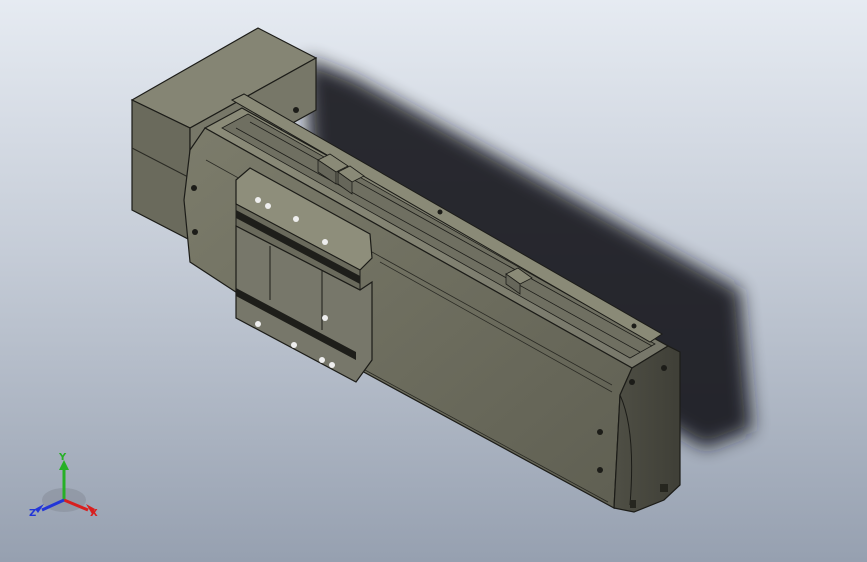 Image resolution: width=867 pixels, height=562 pixels. What do you see at coordinates (62, 457) in the screenshot?
I see `y-axis-label: Y` at bounding box center [62, 457].